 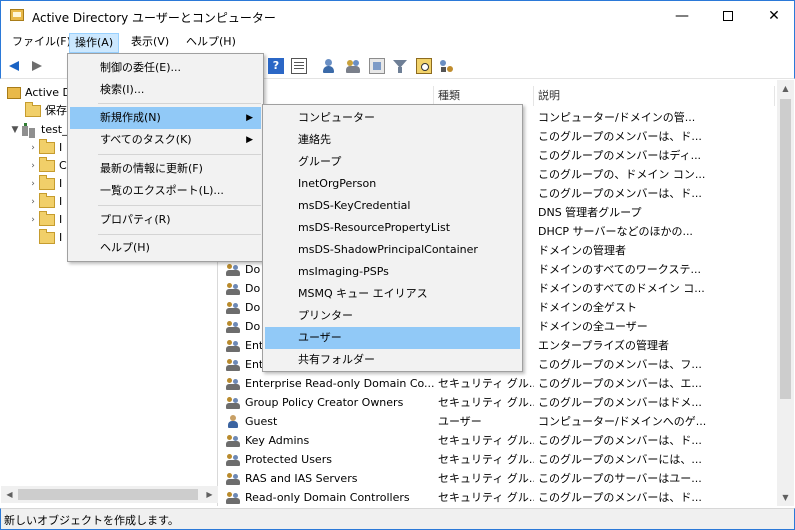 What do you see at coordinates (91, 520) in the screenshot?
I see `status-text: 新しいオブジェクトを作成します。` at bounding box center [91, 520].